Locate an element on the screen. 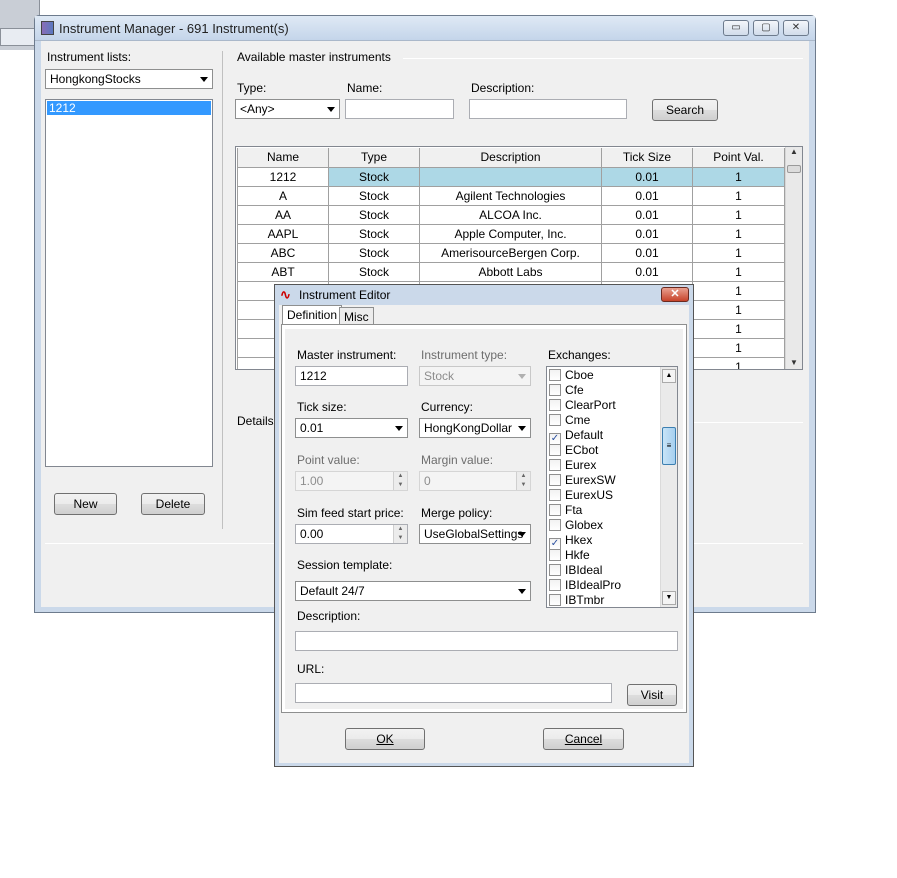  exchange-item: Eurex is located at coordinates (572, 465).